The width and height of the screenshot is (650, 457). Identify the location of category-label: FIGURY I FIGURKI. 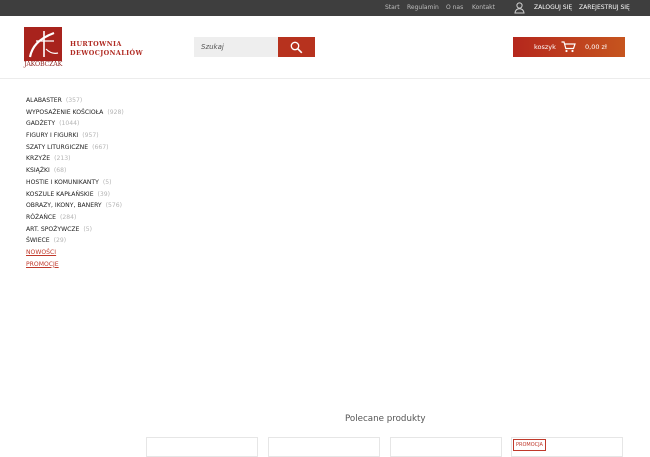
(52, 136).